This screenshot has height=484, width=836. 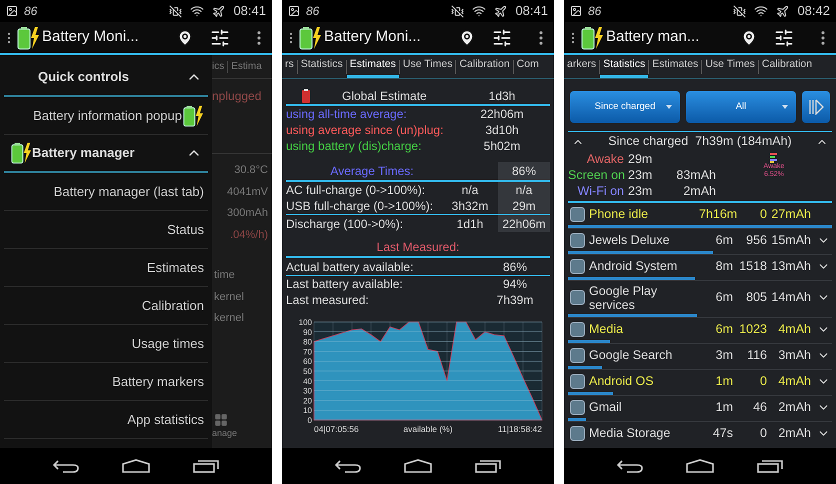 What do you see at coordinates (606, 329) in the screenshot?
I see `app-name: Media` at bounding box center [606, 329].